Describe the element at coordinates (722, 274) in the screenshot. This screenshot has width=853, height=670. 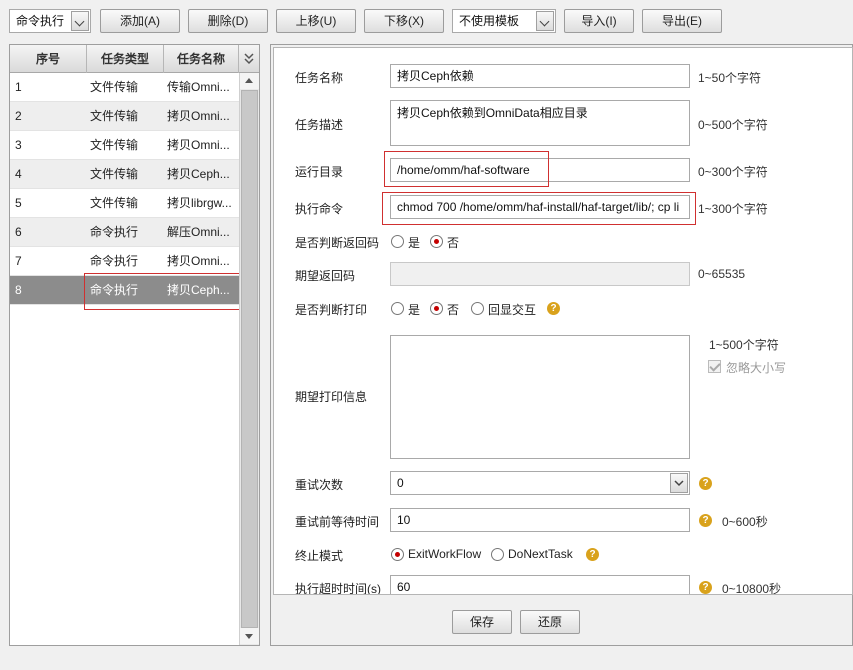
I see `expected-return-hint: 0~65535` at that location.